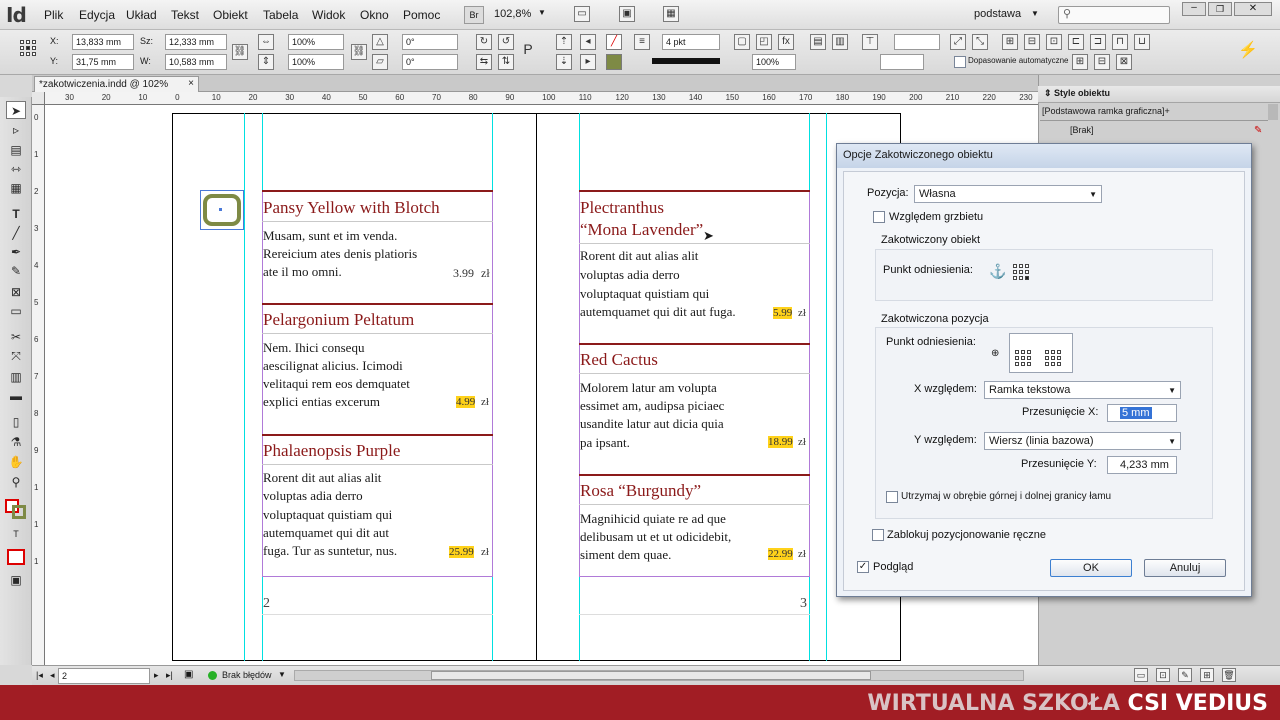  What do you see at coordinates (280, 15) in the screenshot?
I see `menu-tabela: Tabela` at bounding box center [280, 15].